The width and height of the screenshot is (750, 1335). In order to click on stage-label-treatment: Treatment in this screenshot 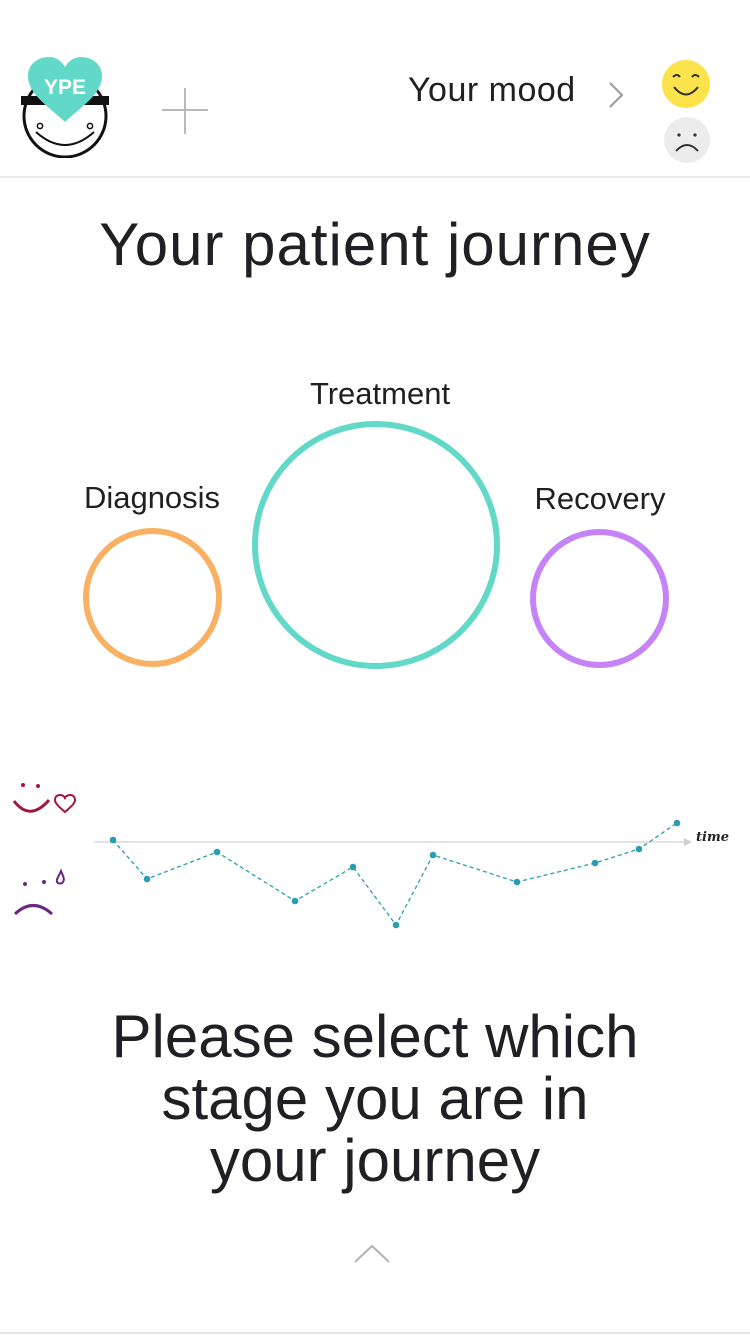, I will do `click(380, 393)`.